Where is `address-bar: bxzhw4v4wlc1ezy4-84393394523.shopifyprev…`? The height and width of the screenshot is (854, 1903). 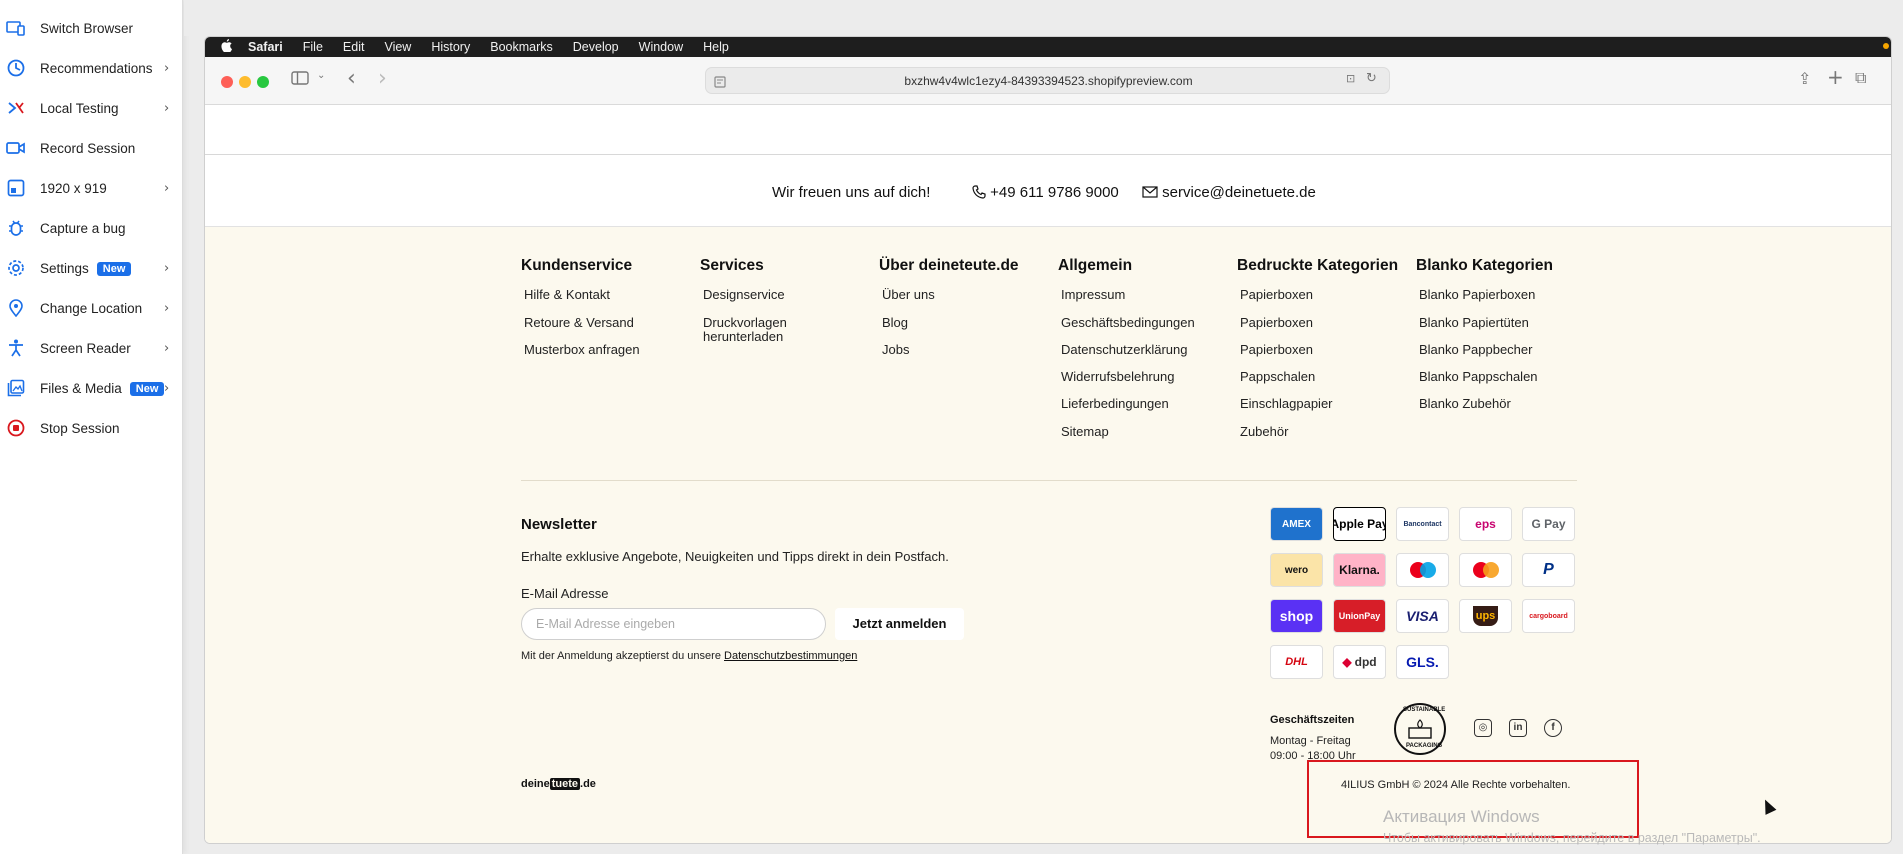 address-bar: bxzhw4v4wlc1ezy4-84393394523.shopifyprev… is located at coordinates (1047, 80).